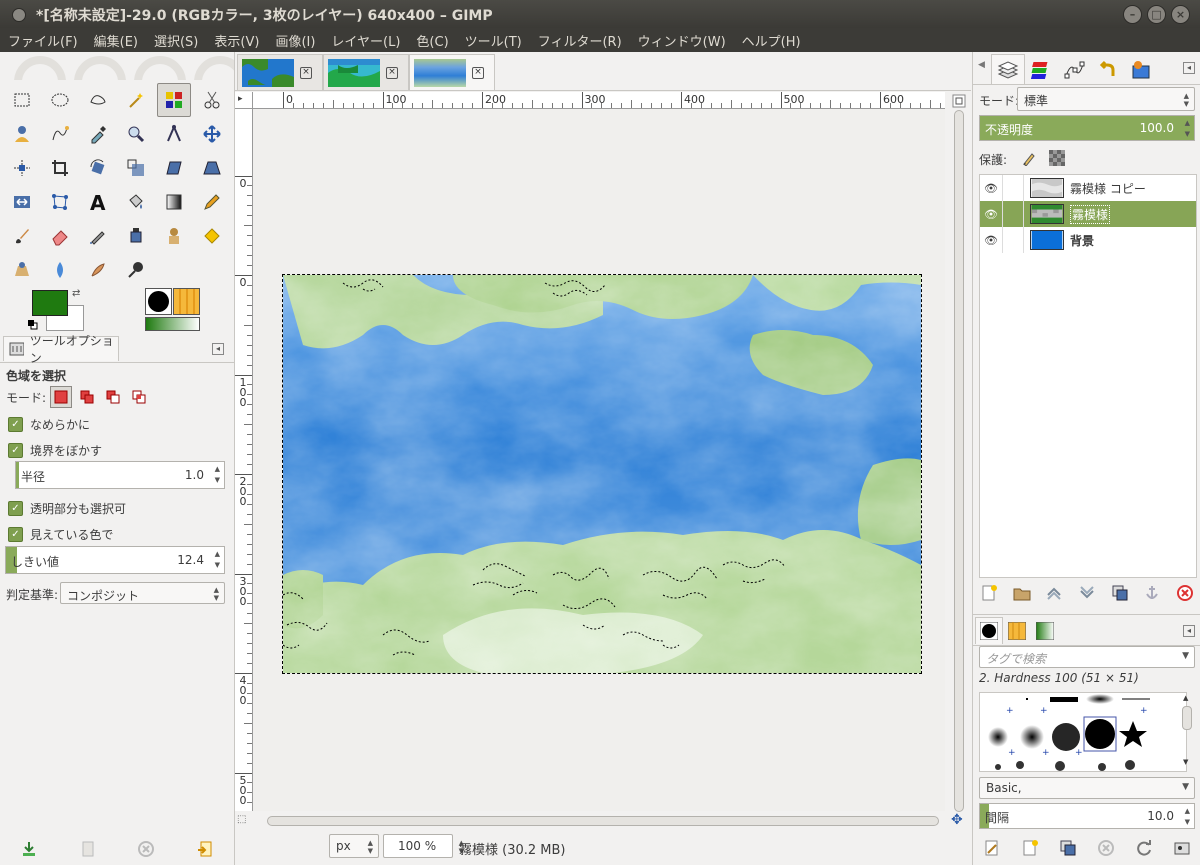 The width and height of the screenshot is (1200, 865). What do you see at coordinates (76, 293) in the screenshot?
I see `swap-colors-icon: ⇄` at bounding box center [76, 293].